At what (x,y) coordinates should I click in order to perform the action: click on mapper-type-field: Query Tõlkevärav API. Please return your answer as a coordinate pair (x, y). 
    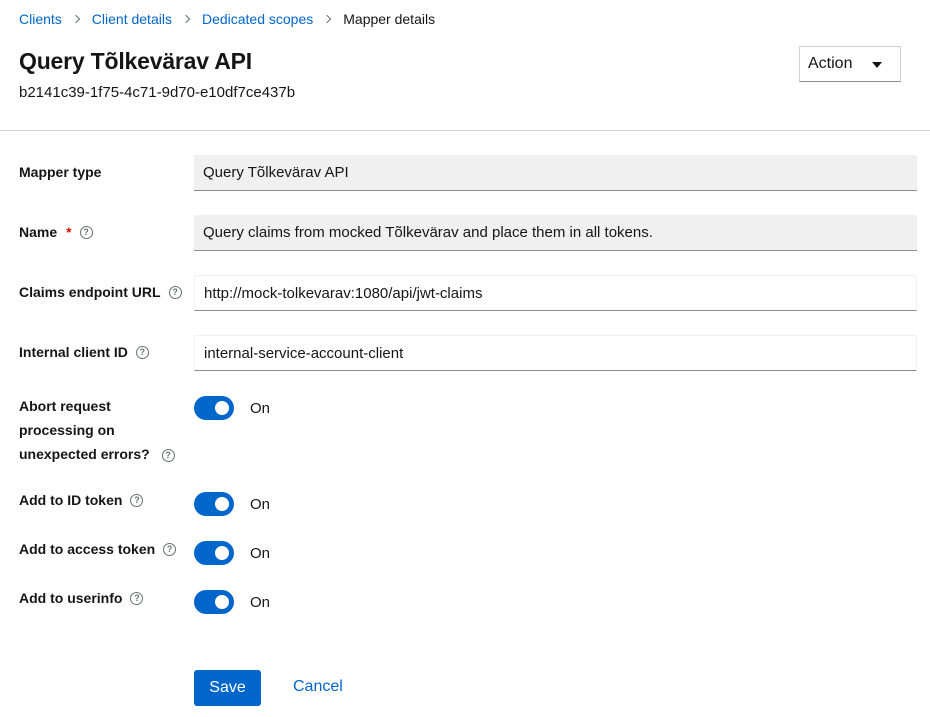
    Looking at the image, I should click on (555, 173).